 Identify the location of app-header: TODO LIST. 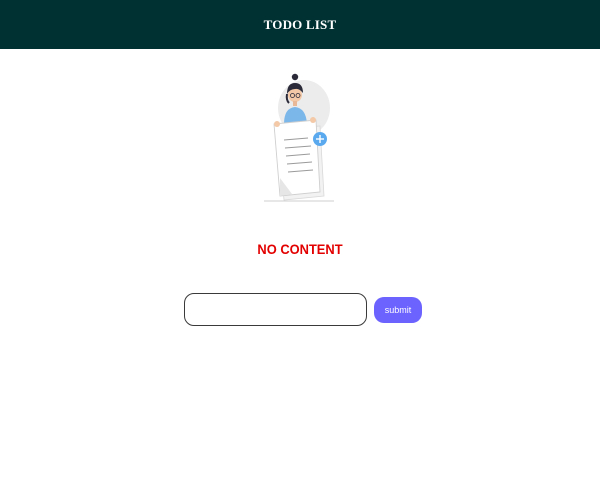
(300, 24).